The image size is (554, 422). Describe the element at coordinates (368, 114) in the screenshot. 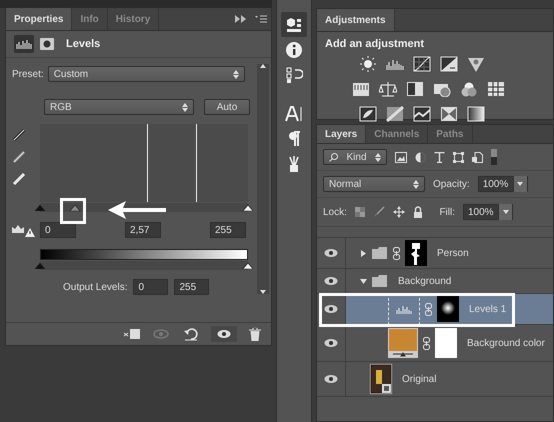

I see `swirl-square-icon` at that location.